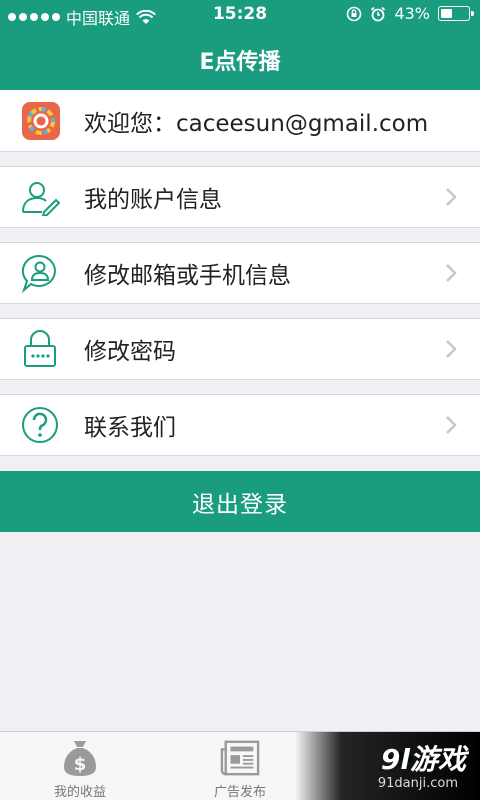  Describe the element at coordinates (187, 276) in the screenshot. I see `menu-label-change-email-phone: 修改邮箱或手机信息` at that location.